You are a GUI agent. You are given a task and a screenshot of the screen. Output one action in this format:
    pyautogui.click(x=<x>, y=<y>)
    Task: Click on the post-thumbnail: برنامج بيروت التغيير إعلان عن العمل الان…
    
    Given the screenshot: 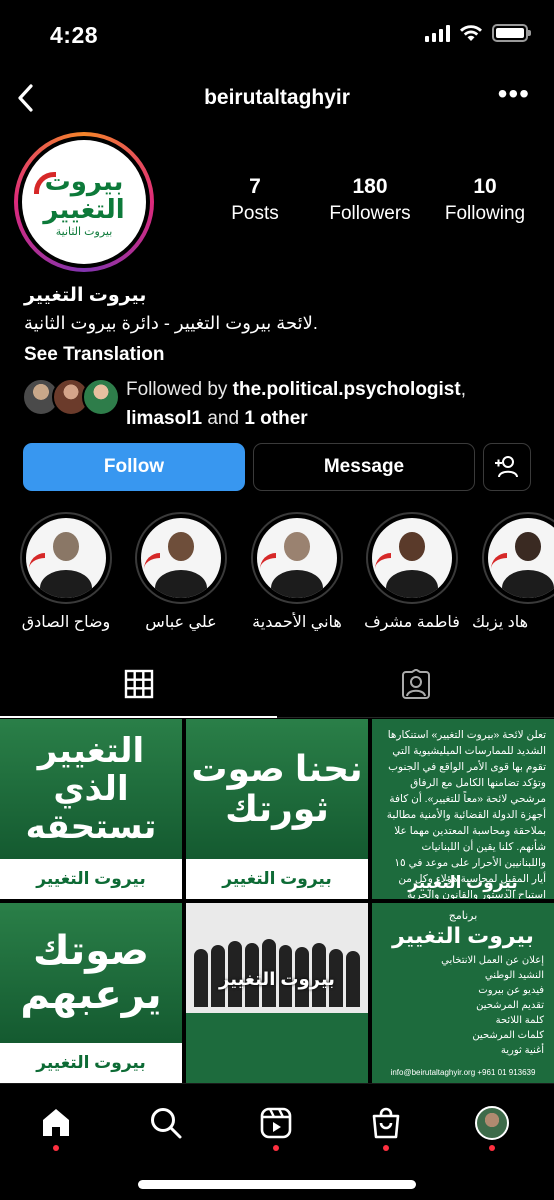 What is the action you would take?
    pyautogui.click(x=463, y=993)
    